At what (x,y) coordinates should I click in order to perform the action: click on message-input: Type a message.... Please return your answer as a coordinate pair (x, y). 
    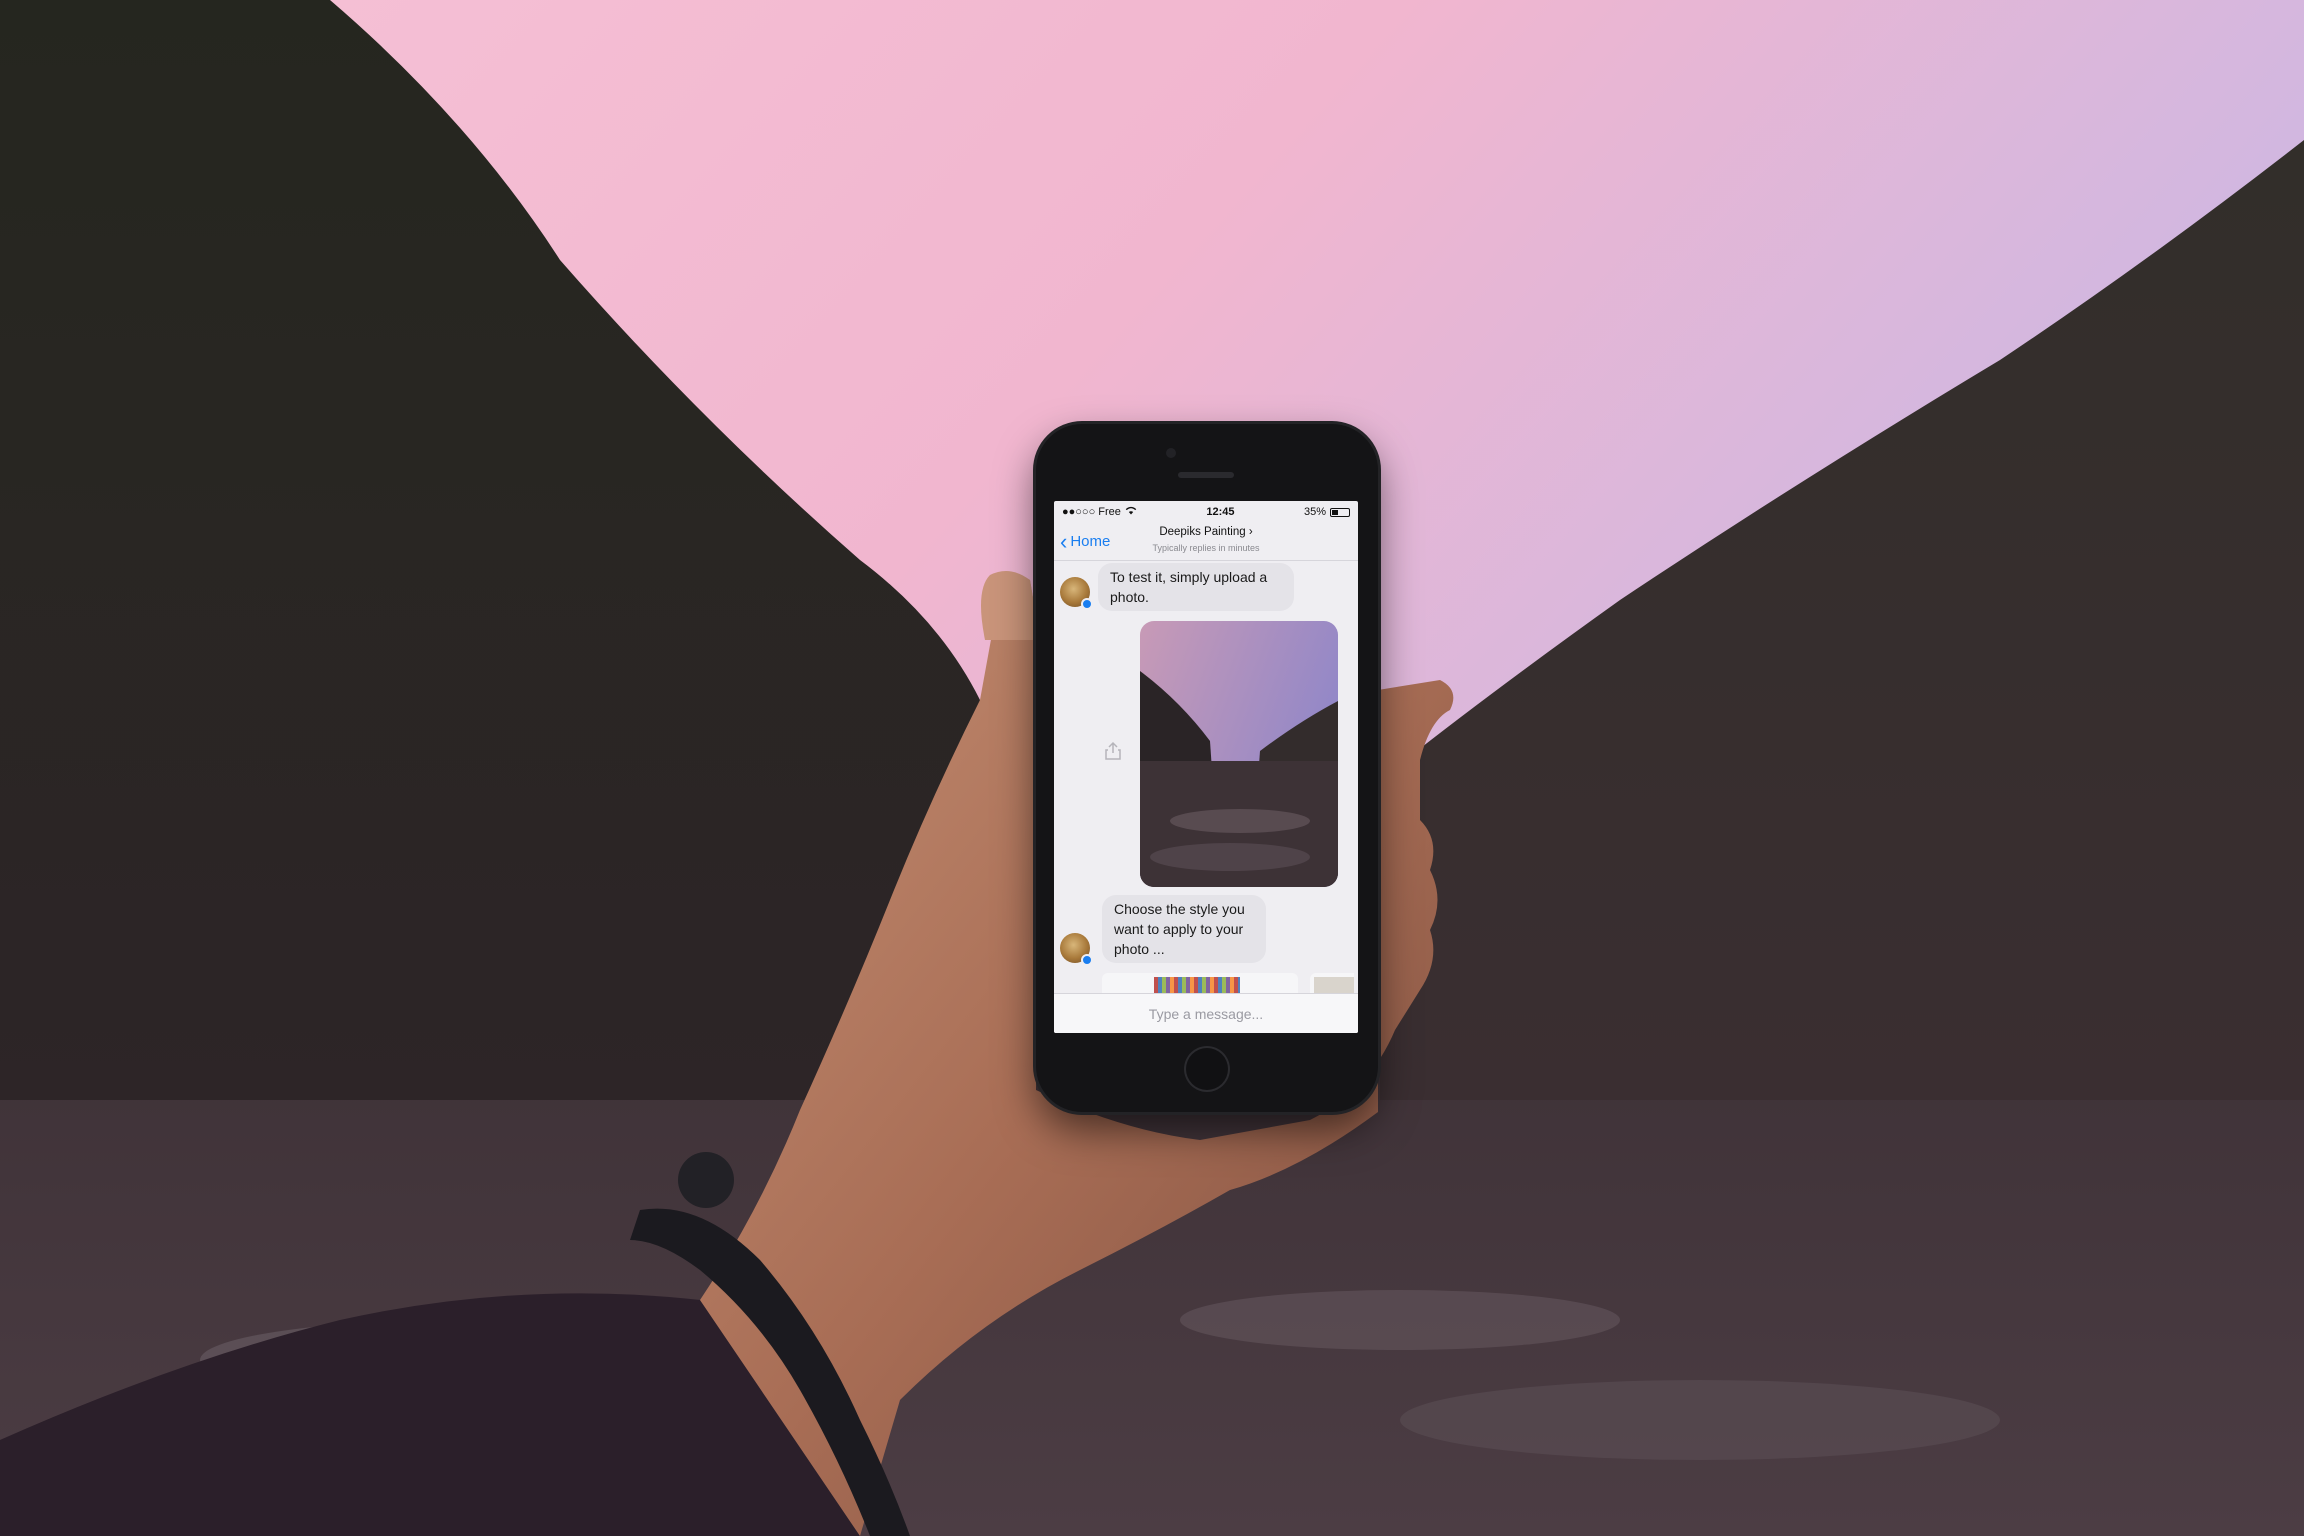
    Looking at the image, I should click on (1206, 1013).